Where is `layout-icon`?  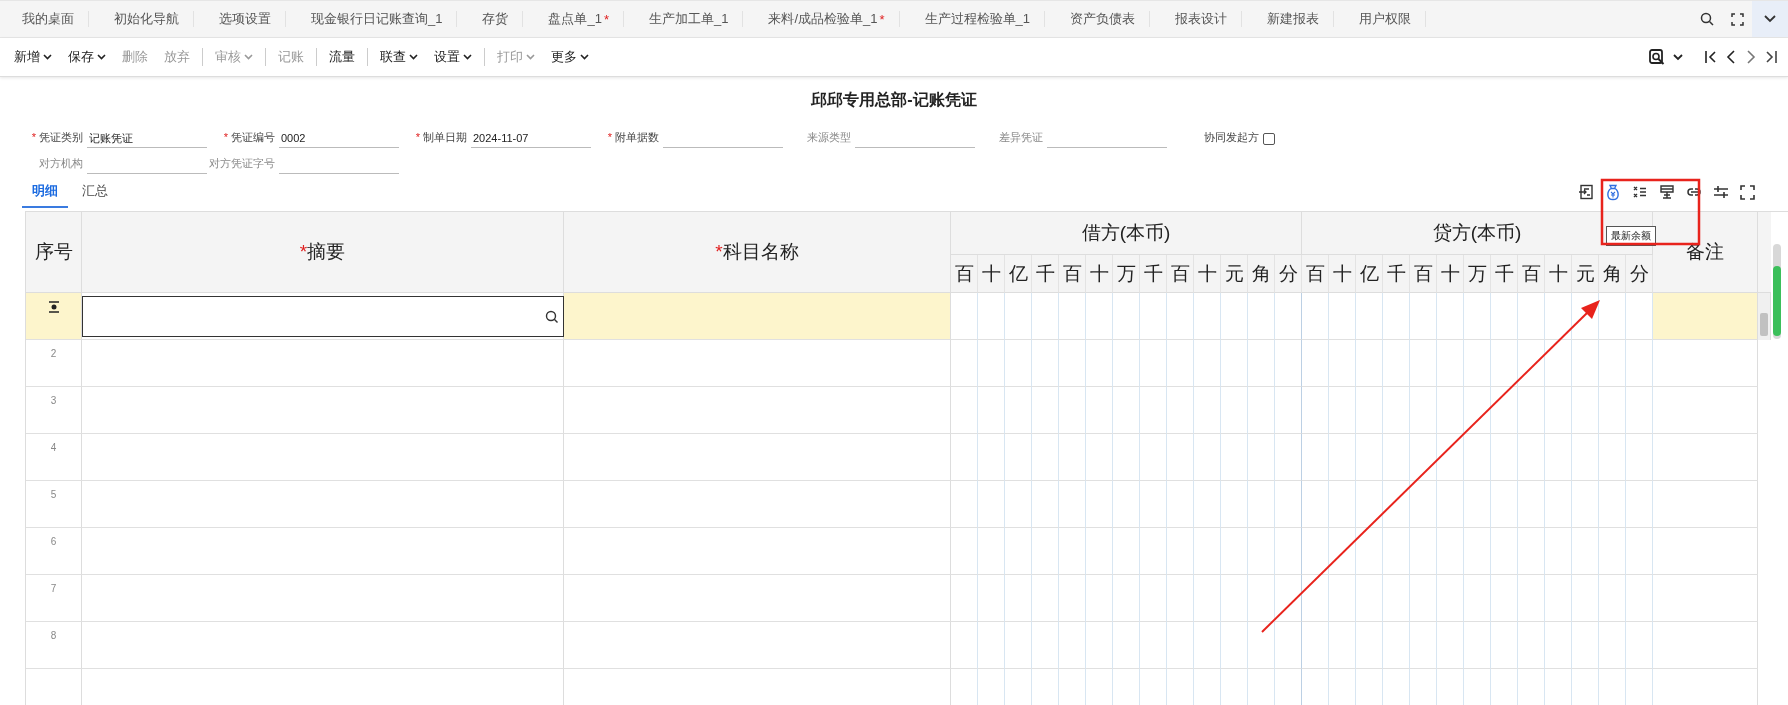
layout-icon is located at coordinates (1667, 192).